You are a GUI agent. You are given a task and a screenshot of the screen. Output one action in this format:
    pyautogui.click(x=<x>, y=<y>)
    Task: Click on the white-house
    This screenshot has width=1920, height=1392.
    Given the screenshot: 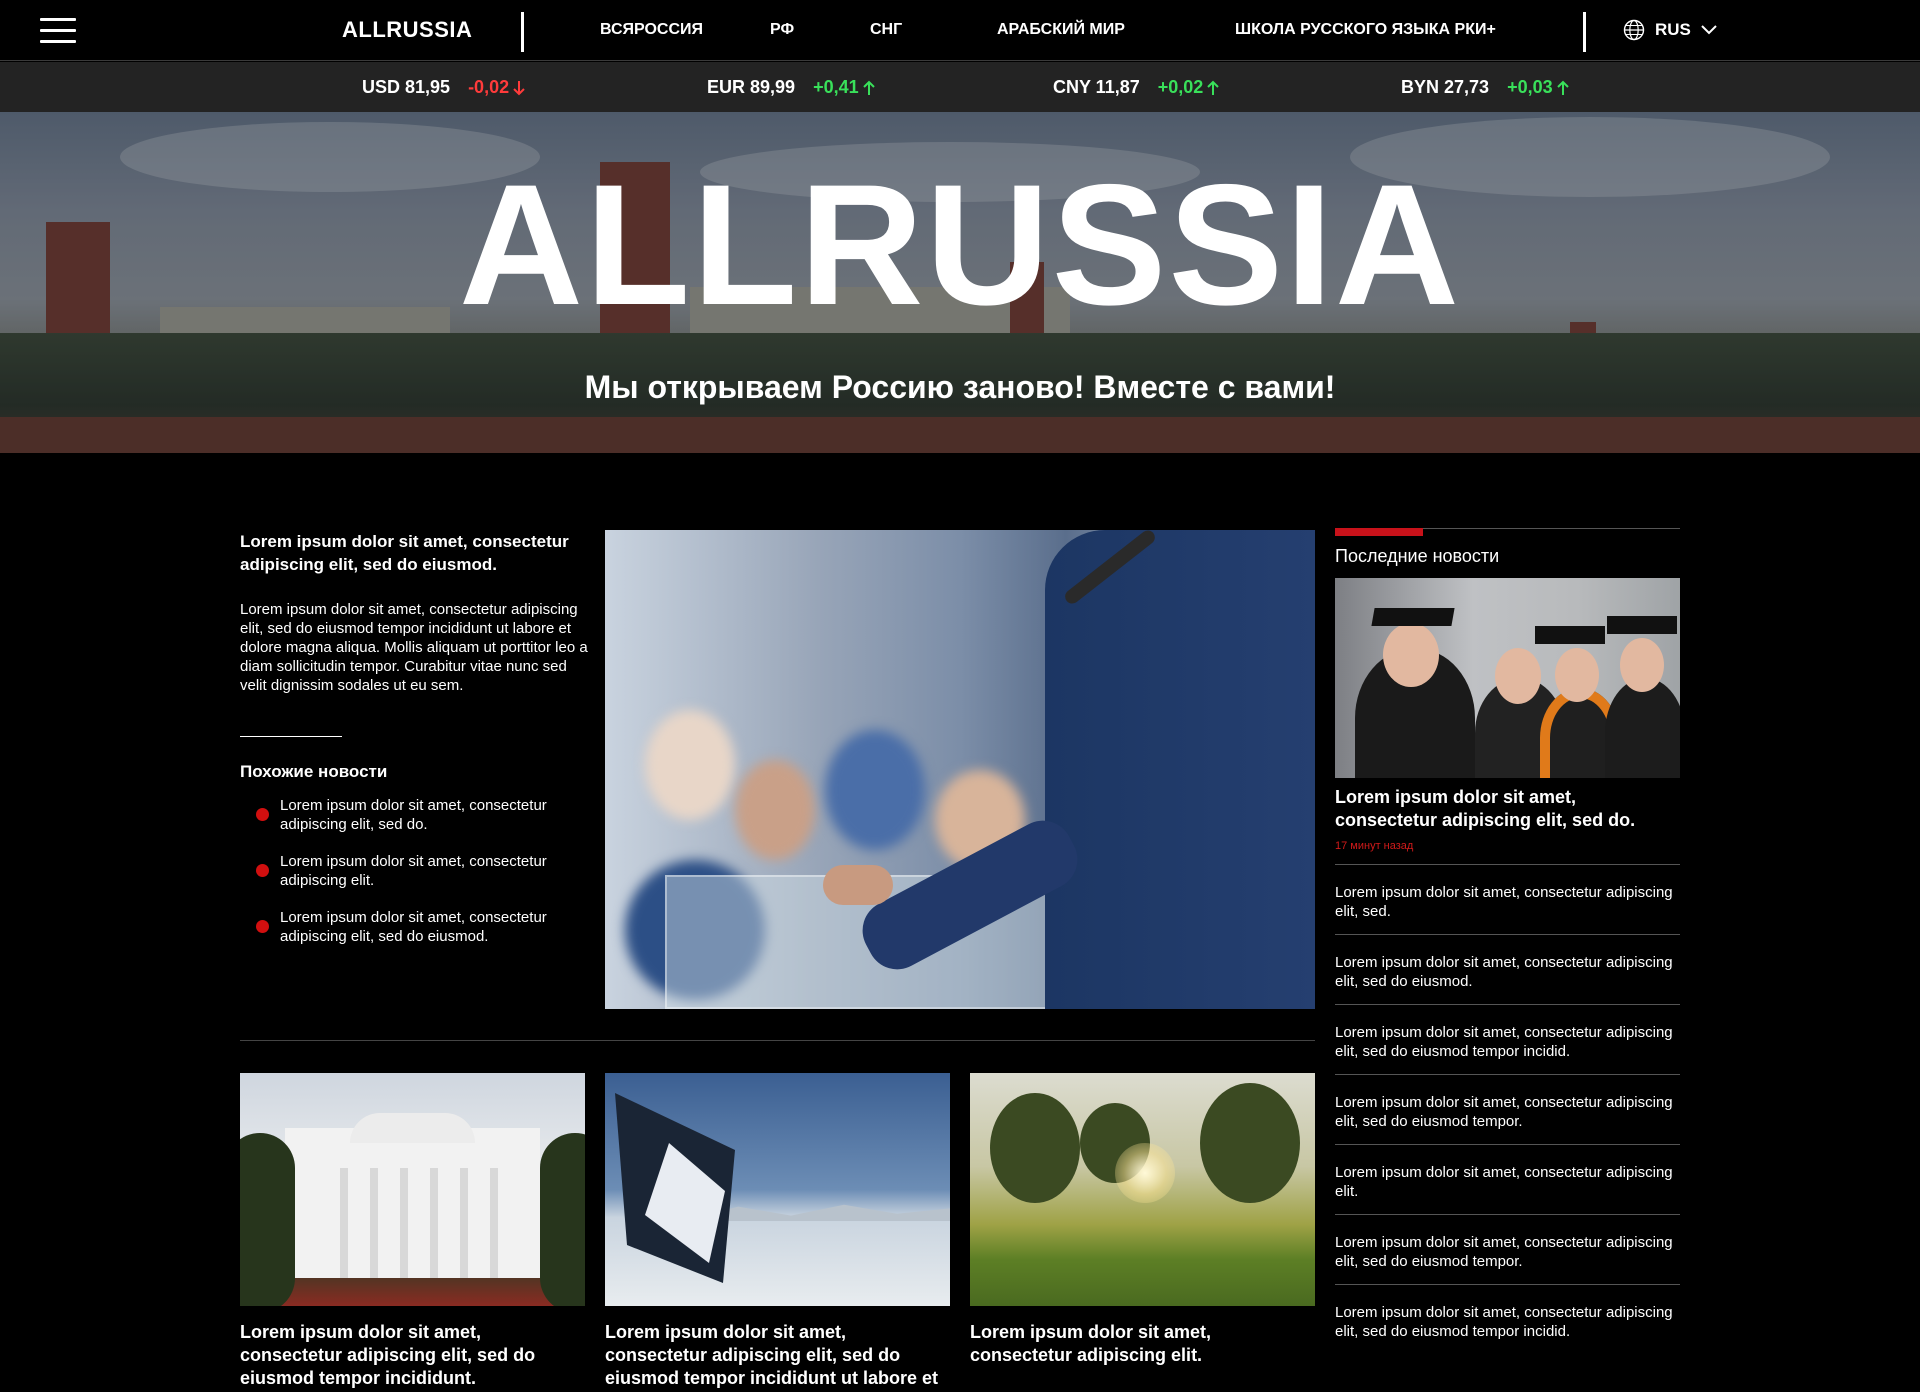 What is the action you would take?
    pyautogui.click(x=412, y=1203)
    